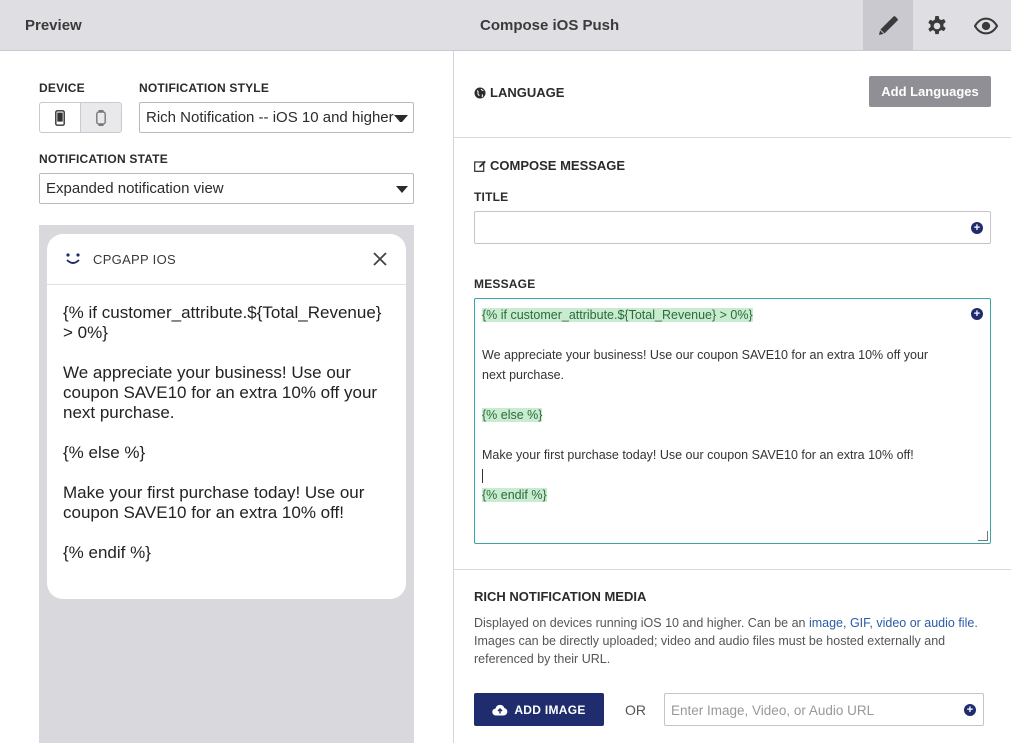  Describe the element at coordinates (491, 197) in the screenshot. I see `title-label: TITLE` at that location.